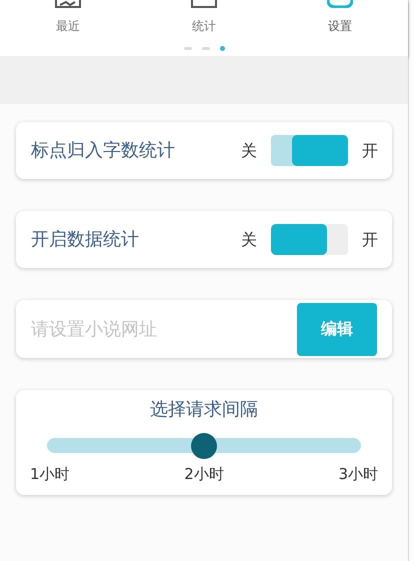  I want to click on tick-label: 3小时, so click(358, 474).